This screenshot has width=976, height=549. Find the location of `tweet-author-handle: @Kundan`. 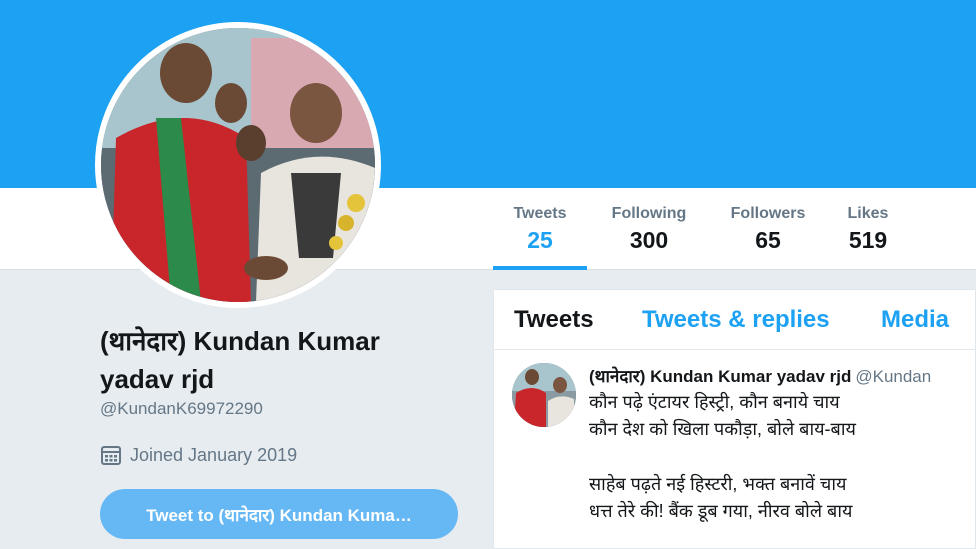

tweet-author-handle: @Kundan is located at coordinates (893, 376).